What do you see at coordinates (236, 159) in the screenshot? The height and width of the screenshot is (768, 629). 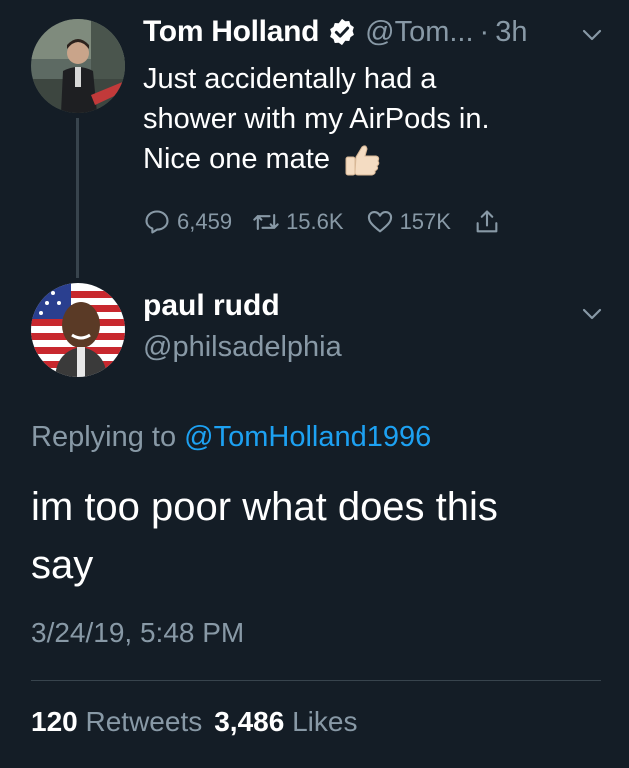 I see `tweet-text-line: Nice one mate` at bounding box center [236, 159].